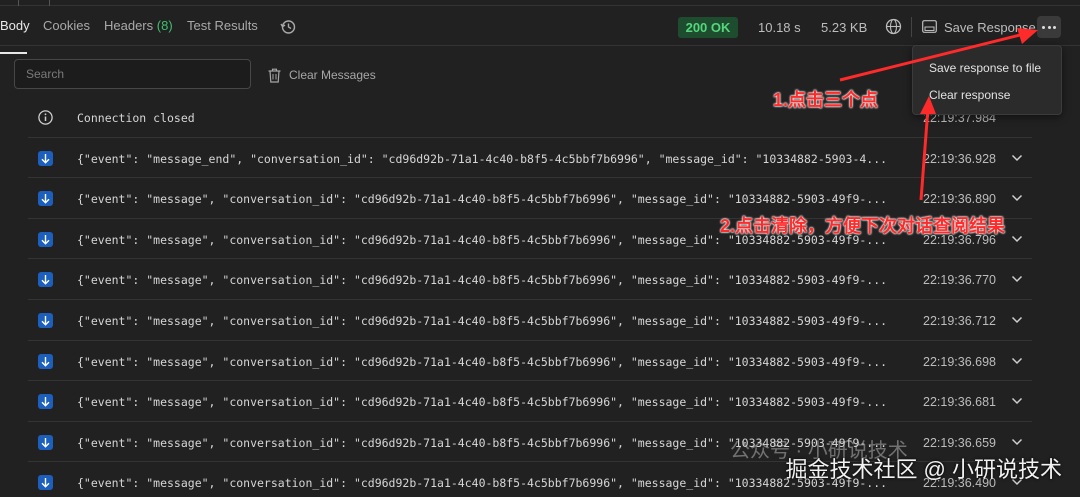 This screenshot has width=1080, height=497. Describe the element at coordinates (274, 75) in the screenshot. I see `trash-icon` at that location.